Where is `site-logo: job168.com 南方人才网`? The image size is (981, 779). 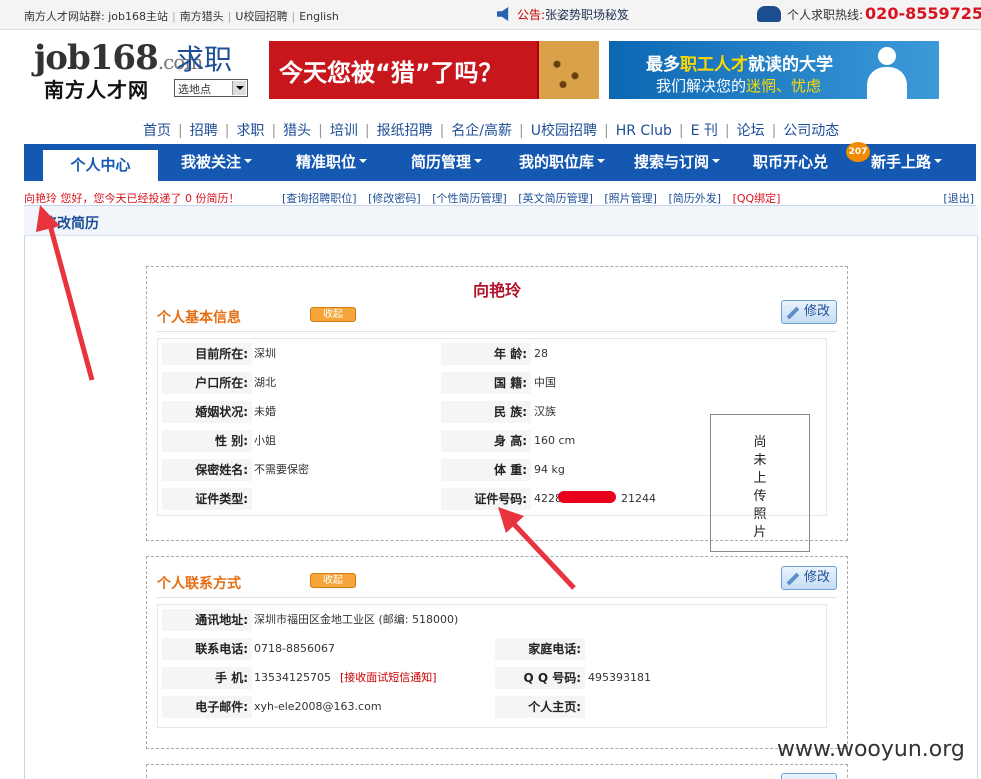 site-logo: job168.com 南方人才网 is located at coordinates (118, 70).